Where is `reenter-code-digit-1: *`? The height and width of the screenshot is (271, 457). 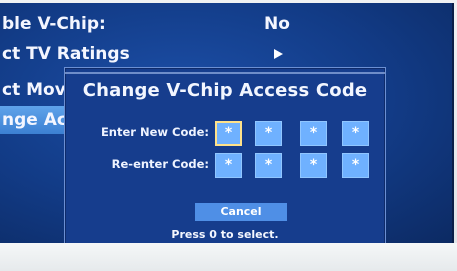
reenter-code-digit-1: * is located at coordinates (228, 165).